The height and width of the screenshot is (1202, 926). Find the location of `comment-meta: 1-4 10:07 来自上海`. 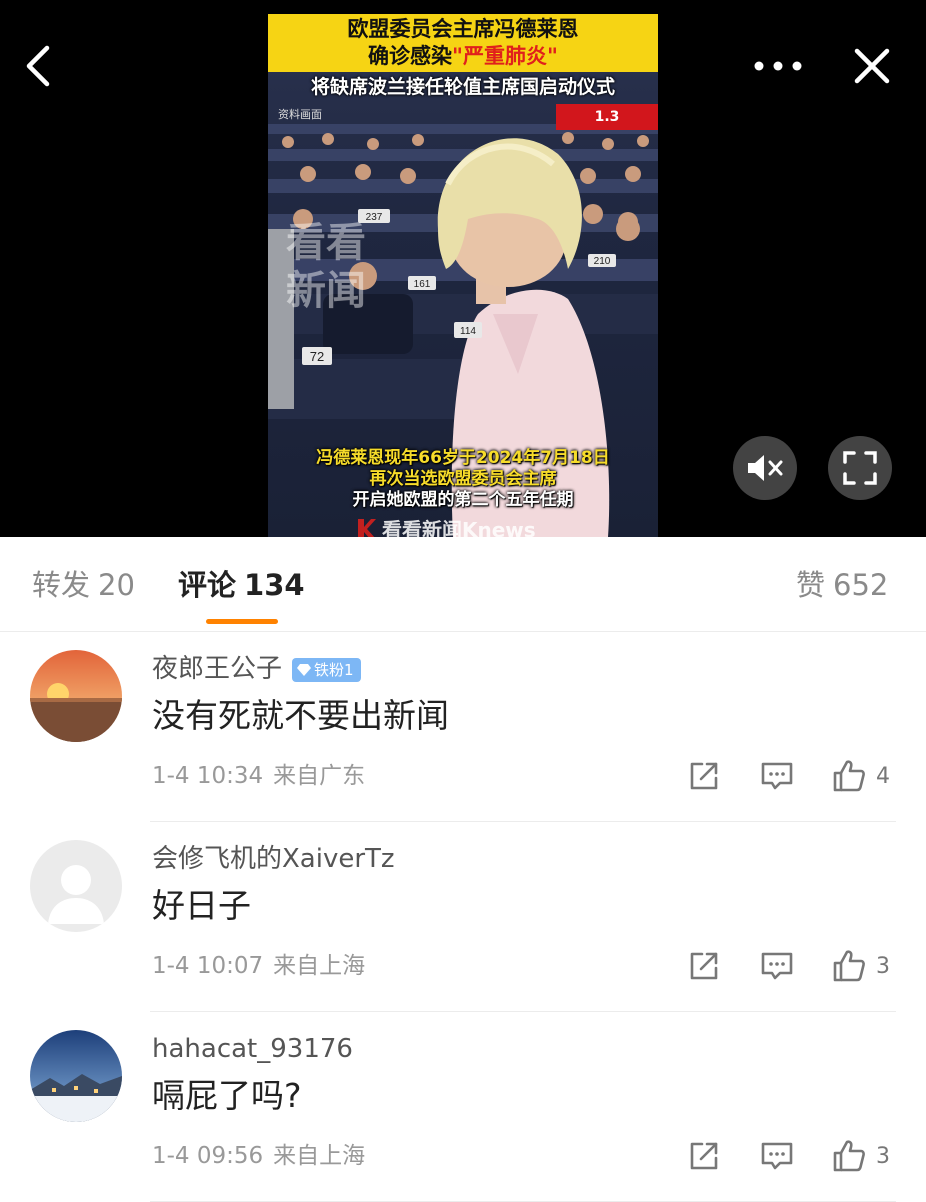

comment-meta: 1-4 10:07 来自上海 is located at coordinates (258, 966).